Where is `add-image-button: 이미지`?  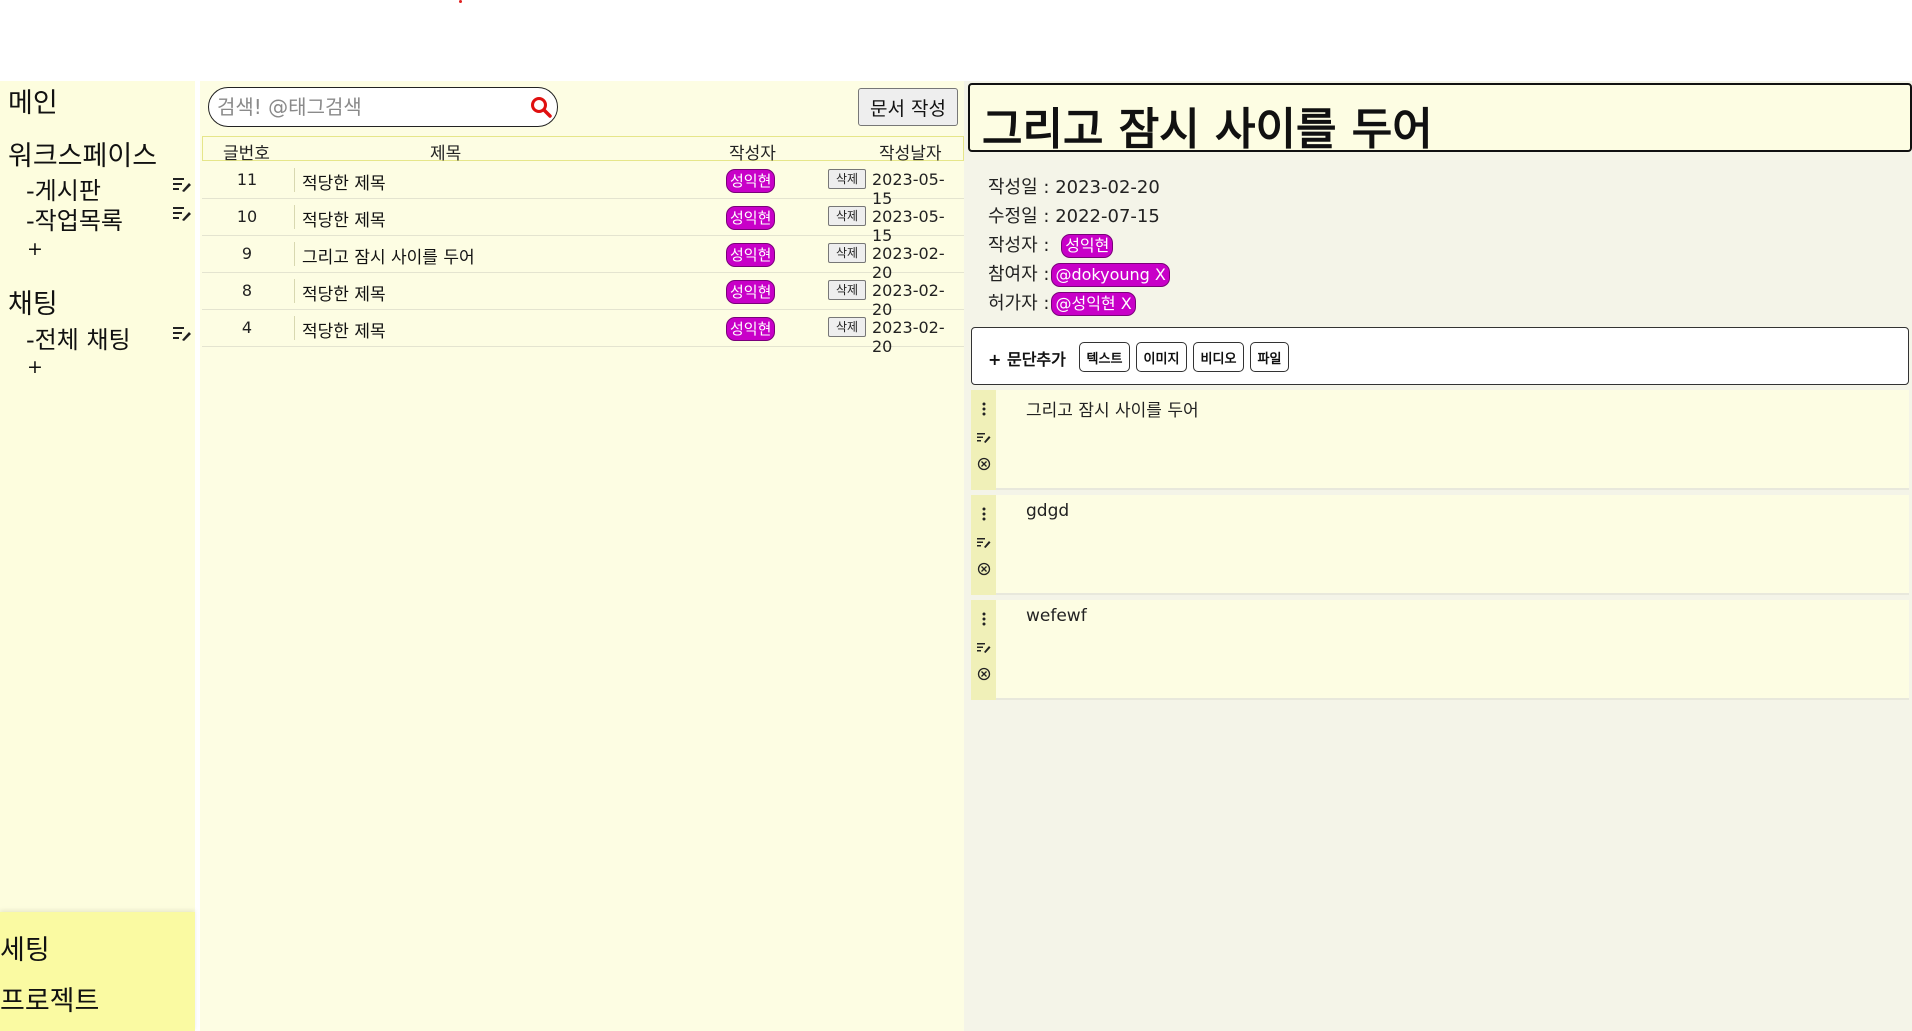
add-image-button: 이미지 is located at coordinates (1161, 357).